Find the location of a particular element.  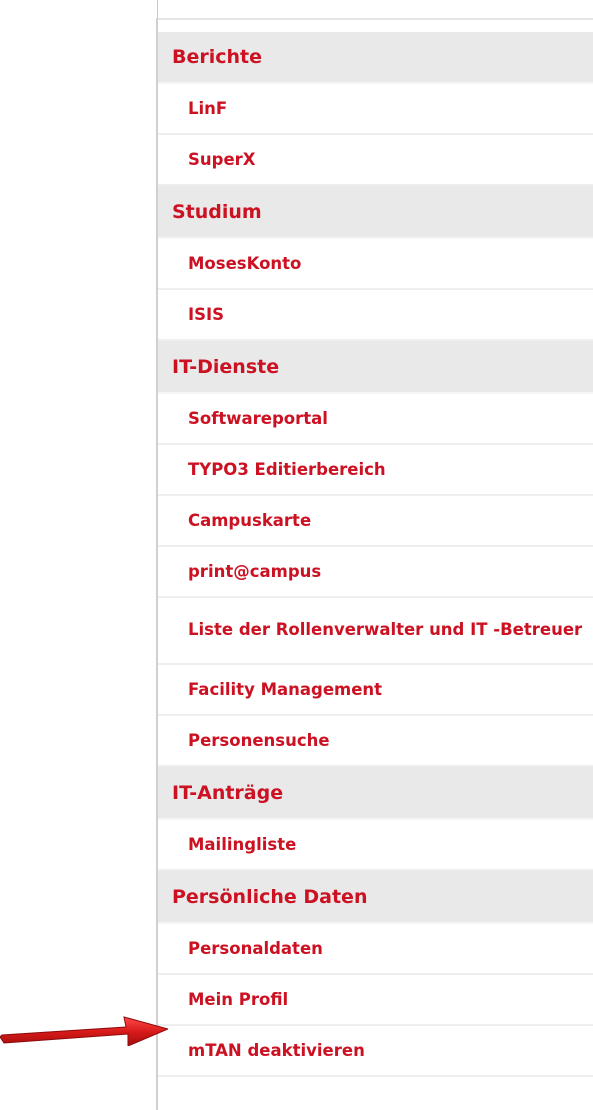

section-heading-studium: Studium is located at coordinates (375, 212).